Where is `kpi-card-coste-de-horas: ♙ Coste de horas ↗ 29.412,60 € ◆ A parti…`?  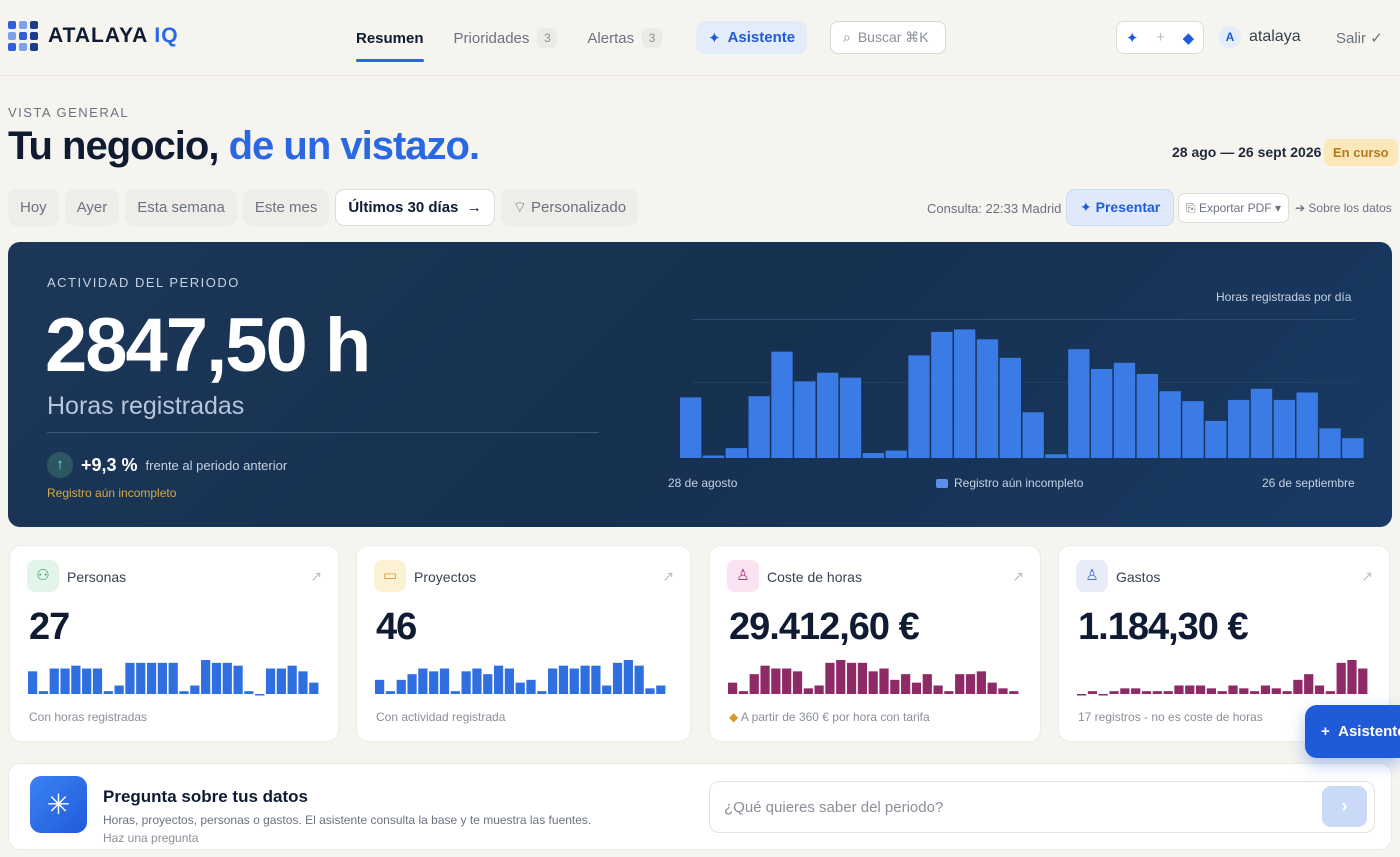
kpi-card-coste-de-horas: ♙ Coste de horas ↗ 29.412,60 € ◆ A parti… is located at coordinates (875, 643).